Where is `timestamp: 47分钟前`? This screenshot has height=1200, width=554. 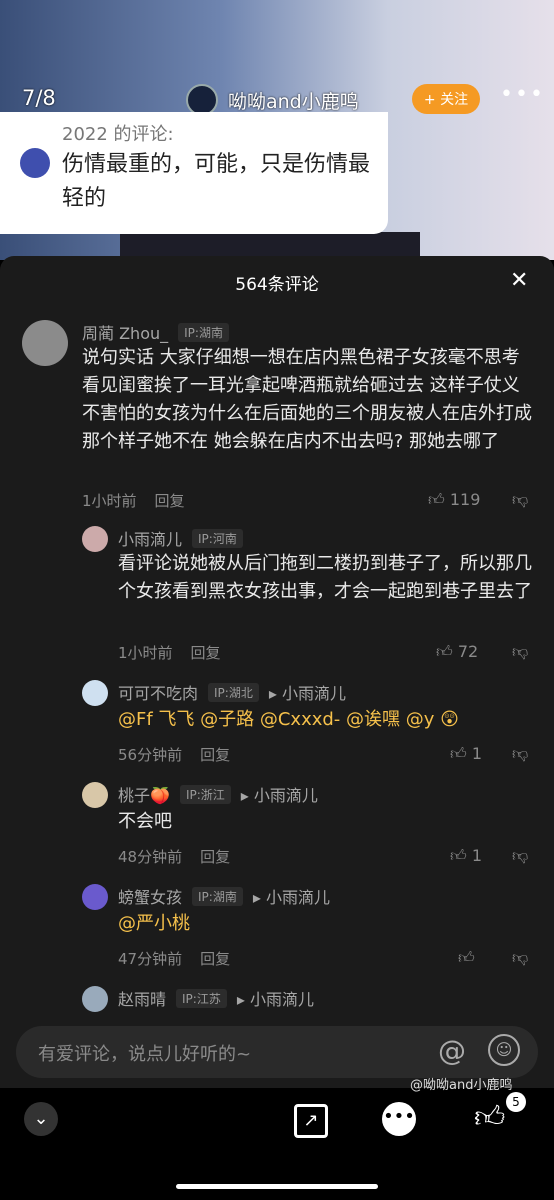 timestamp: 47分钟前 is located at coordinates (150, 959).